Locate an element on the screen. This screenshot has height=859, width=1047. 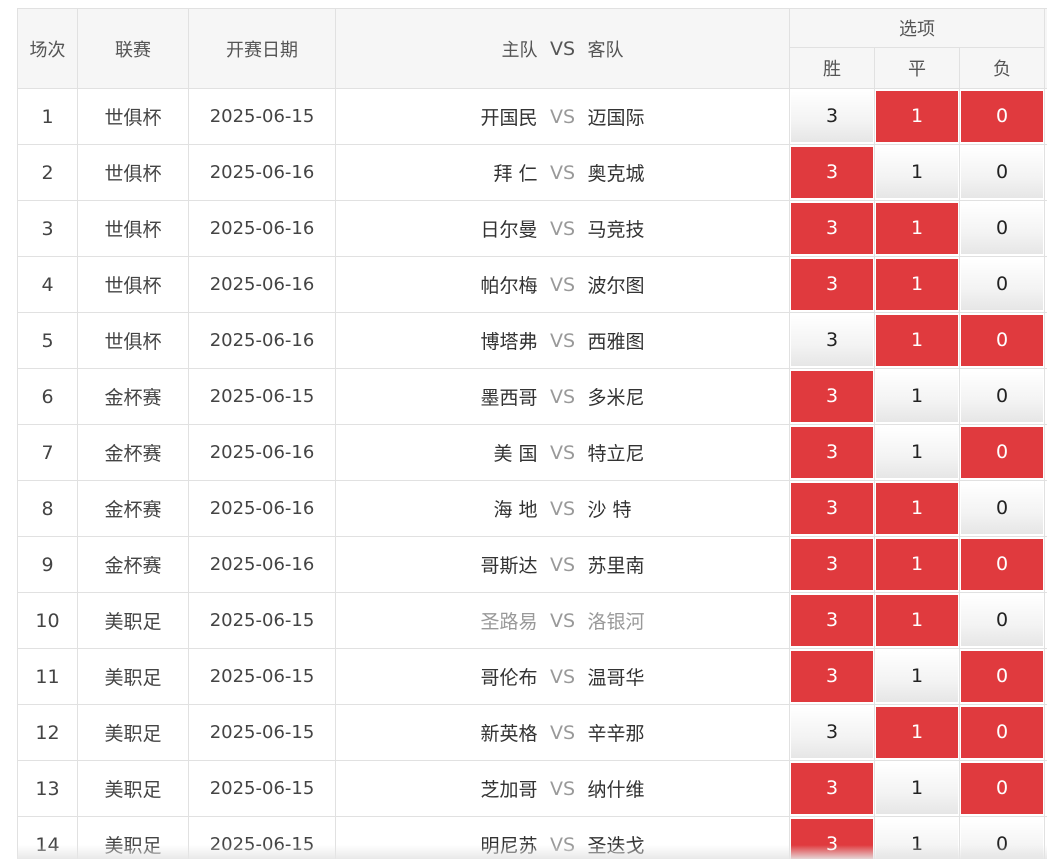
match-row: 9 金杯赛 2025-06-16 哥斯达 VS 苏里南 3 1 0 is located at coordinates (532, 564).